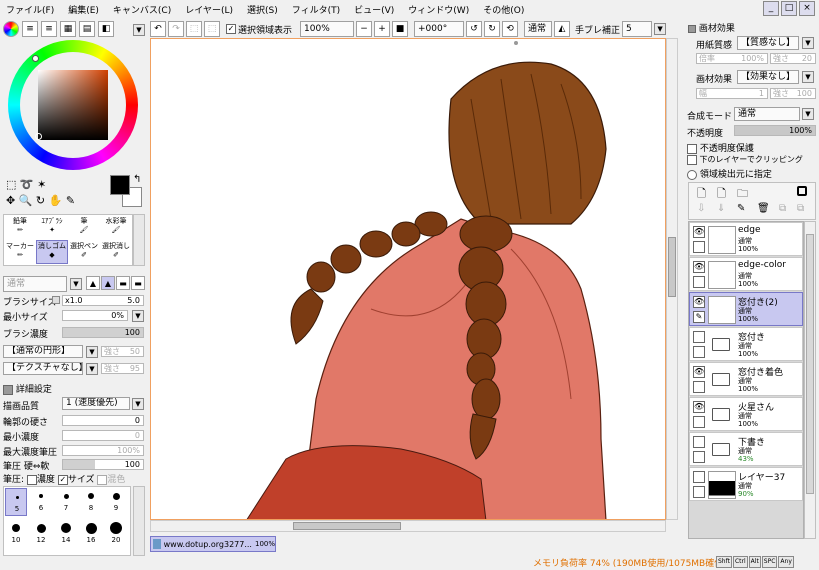 Image resolution: width=819 pixels, height=570 pixels. I want to click on min-density-slider: 0, so click(103, 435).